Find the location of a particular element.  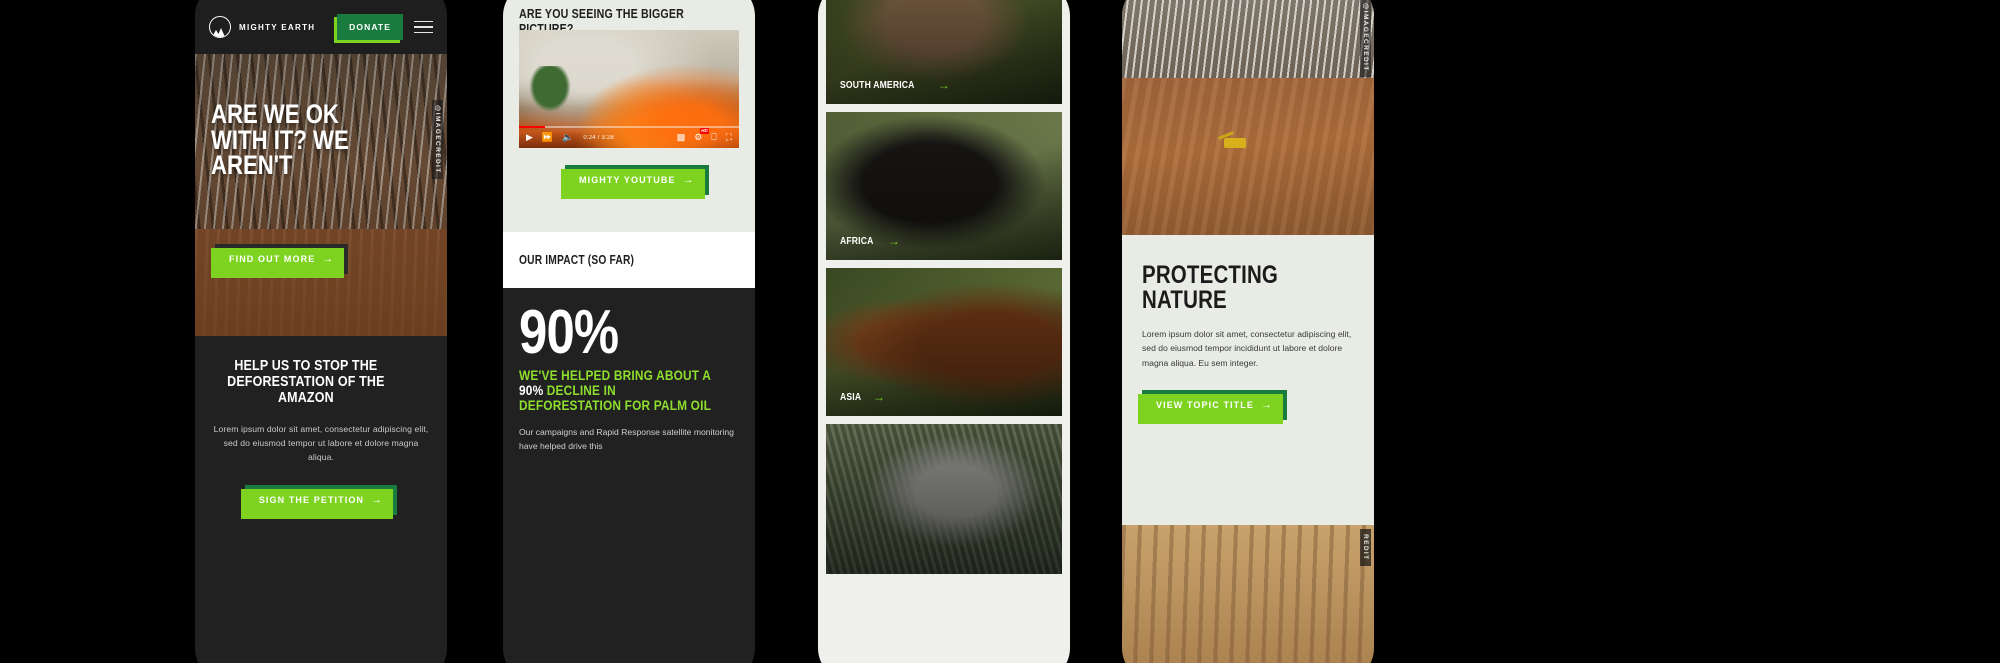

video-controls: ▶ ⏩ 🔈 0:24 / 3:28 ▩ ⚙ HD ⎕ ⛶ is located at coordinates (629, 137).